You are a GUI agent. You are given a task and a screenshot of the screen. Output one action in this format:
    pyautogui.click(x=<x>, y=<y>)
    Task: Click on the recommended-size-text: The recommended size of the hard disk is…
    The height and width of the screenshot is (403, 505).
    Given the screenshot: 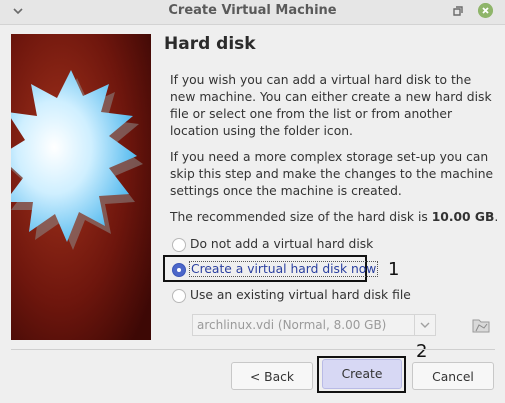 What is the action you would take?
    pyautogui.click(x=335, y=217)
    